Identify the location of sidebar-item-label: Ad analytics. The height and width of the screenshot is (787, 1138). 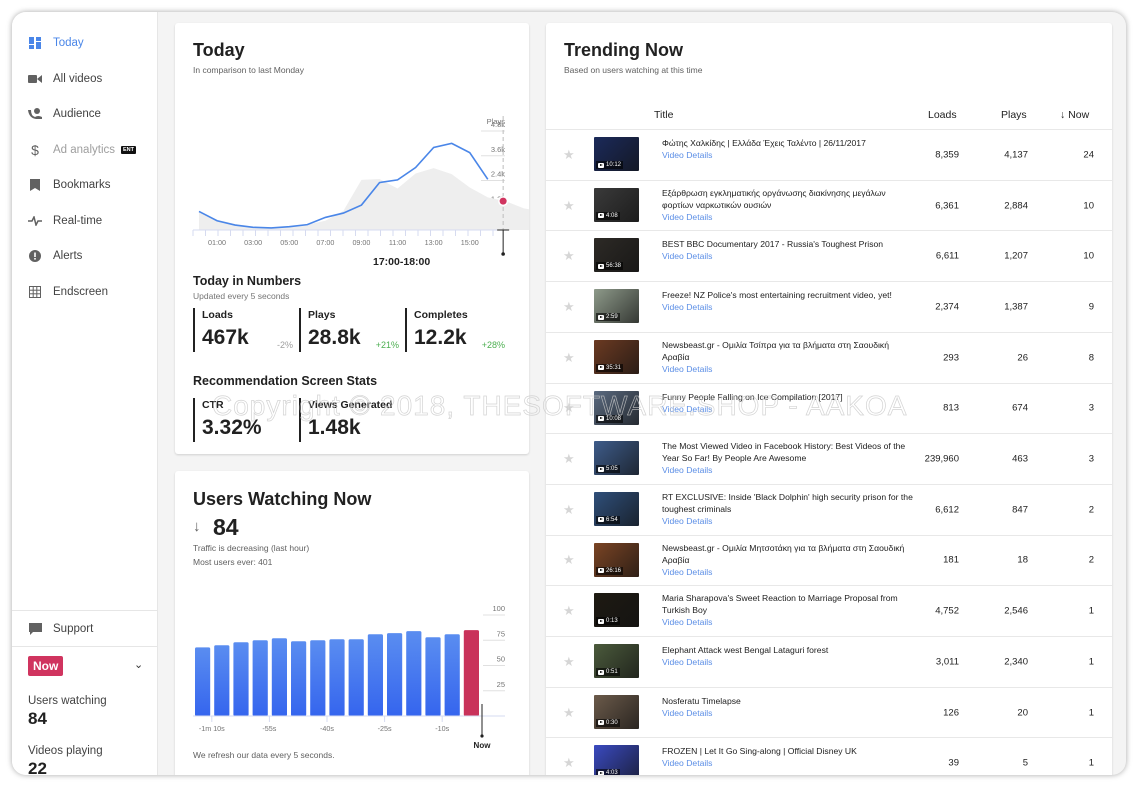
(84, 149).